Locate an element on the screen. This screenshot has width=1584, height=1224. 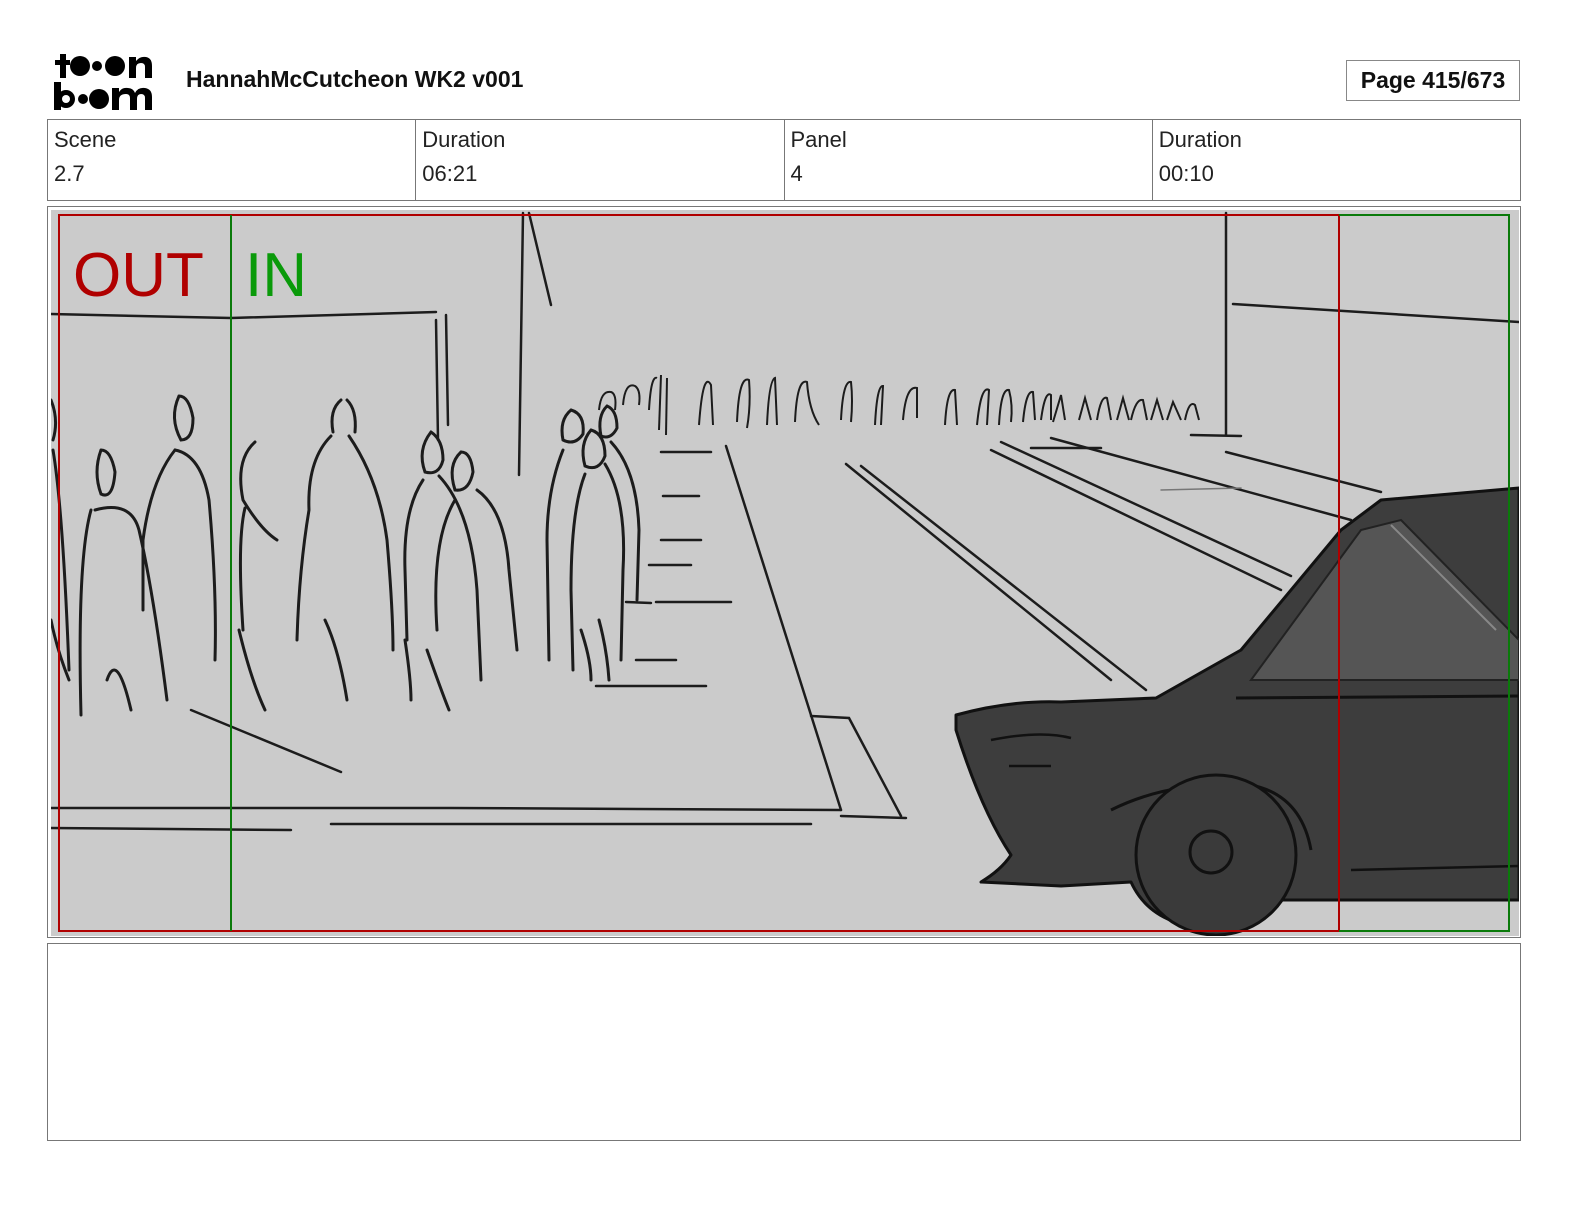
document-title: HannahMcCutcheon WK2 v001 is located at coordinates (355, 79).